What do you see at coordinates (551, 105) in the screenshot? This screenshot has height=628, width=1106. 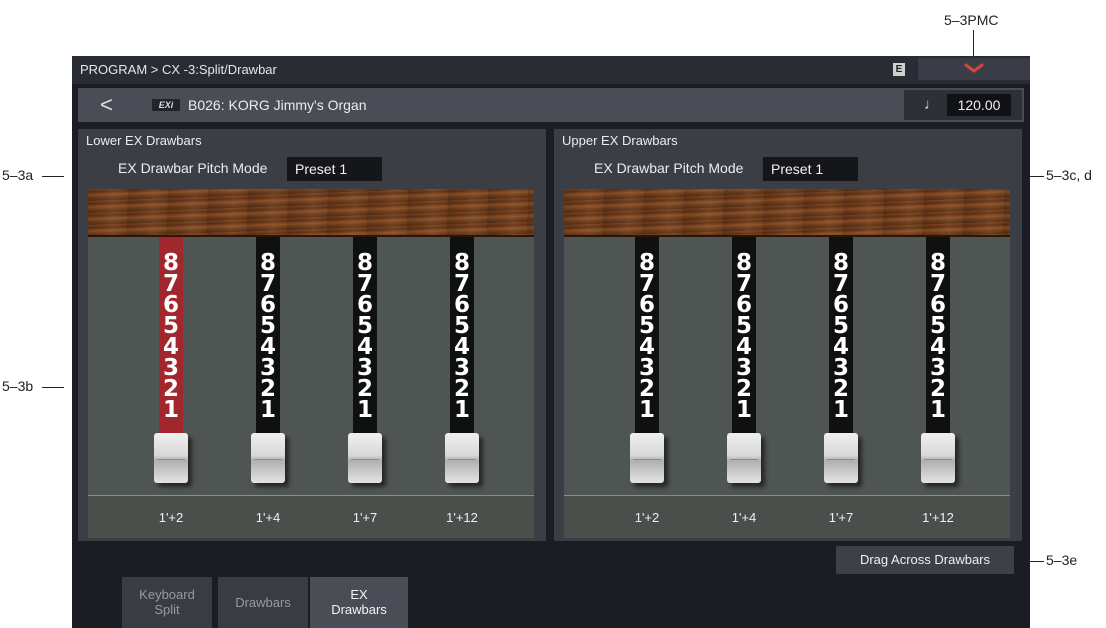 I see `program-bar: < EXi B026: KORG Jimmy's Organ ♩ 120.00` at bounding box center [551, 105].